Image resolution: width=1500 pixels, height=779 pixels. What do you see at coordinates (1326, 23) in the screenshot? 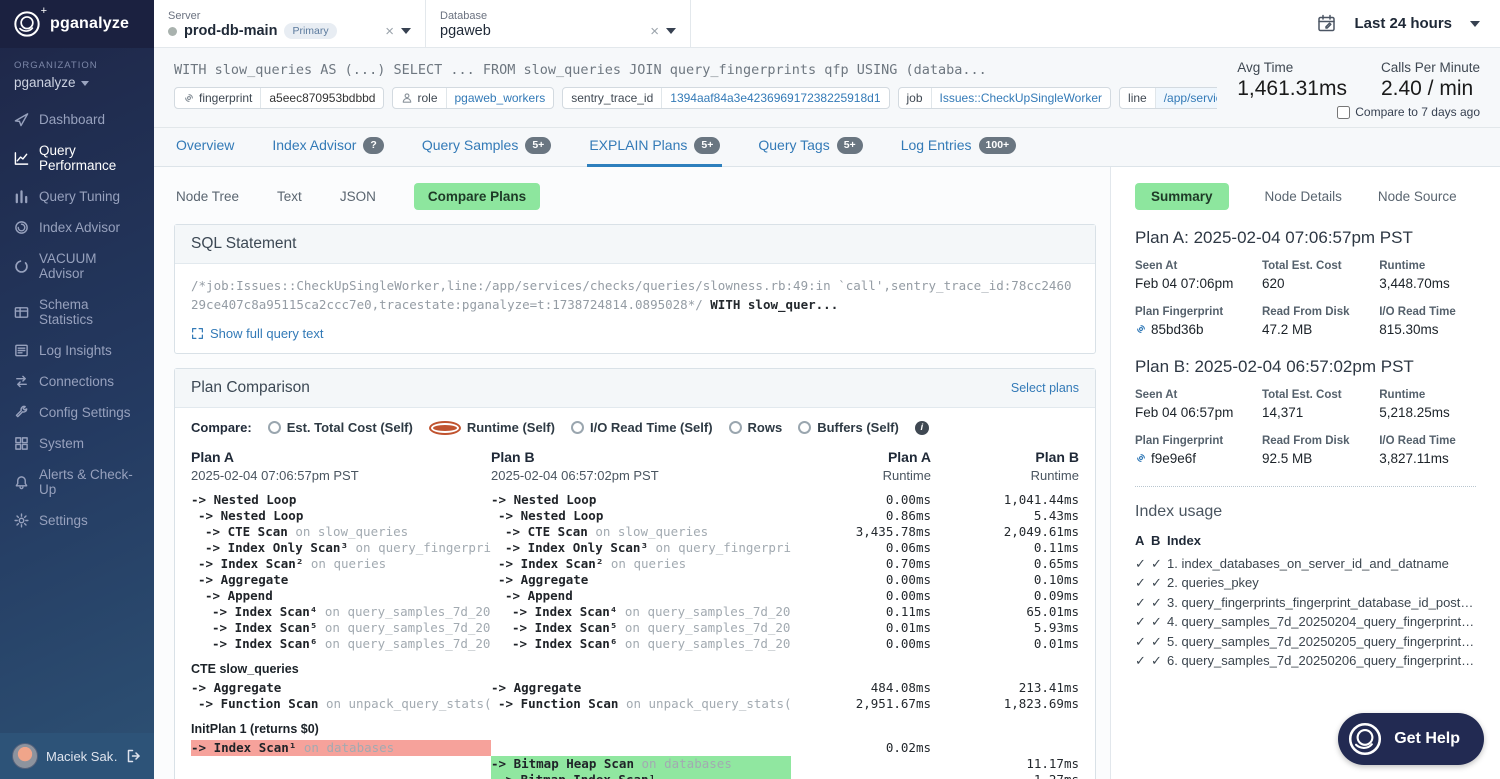
I see `calendar-icon` at bounding box center [1326, 23].